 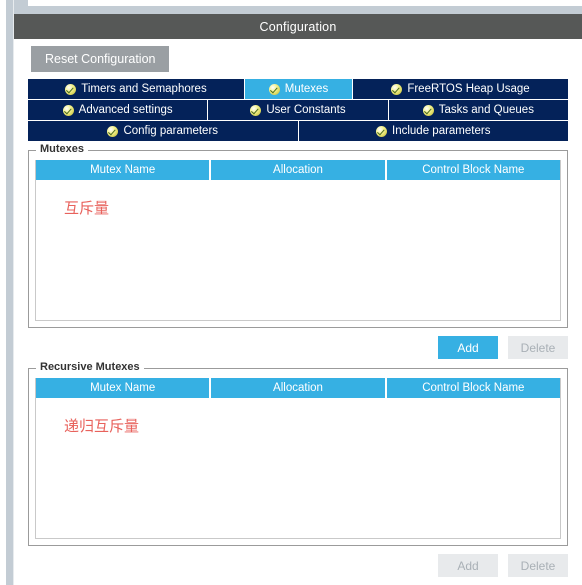 I want to click on tab-mutexes: Mutexes, so click(x=298, y=89).